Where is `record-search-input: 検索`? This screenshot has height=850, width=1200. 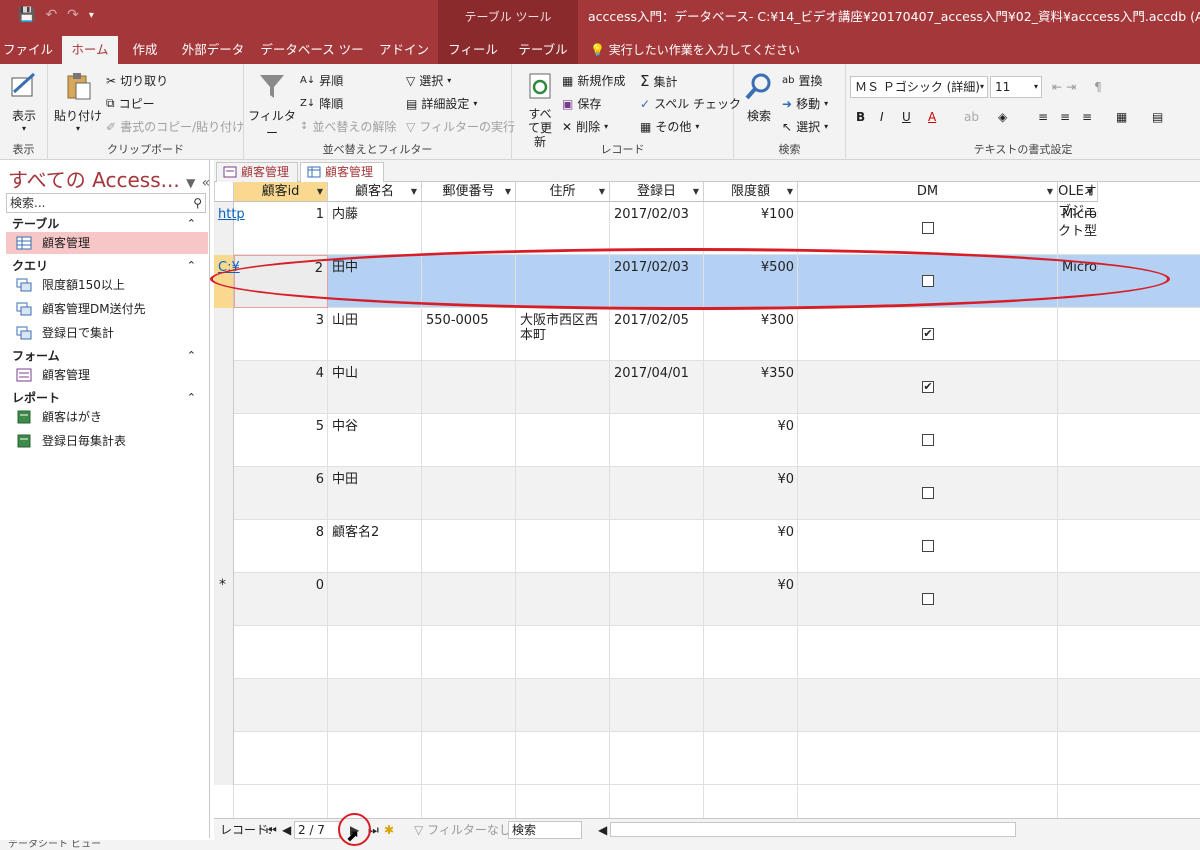 record-search-input: 検索 is located at coordinates (545, 830).